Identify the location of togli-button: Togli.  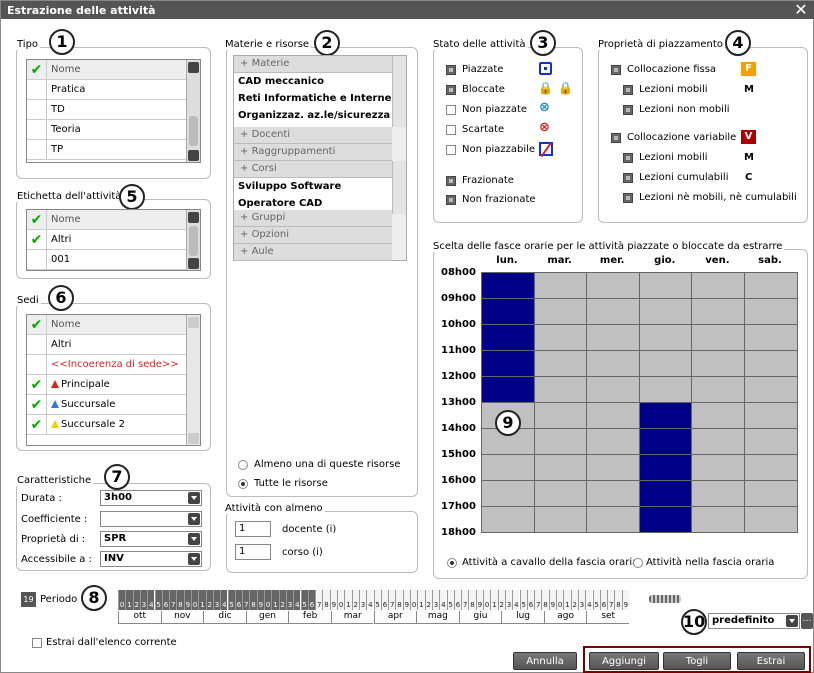
(697, 661).